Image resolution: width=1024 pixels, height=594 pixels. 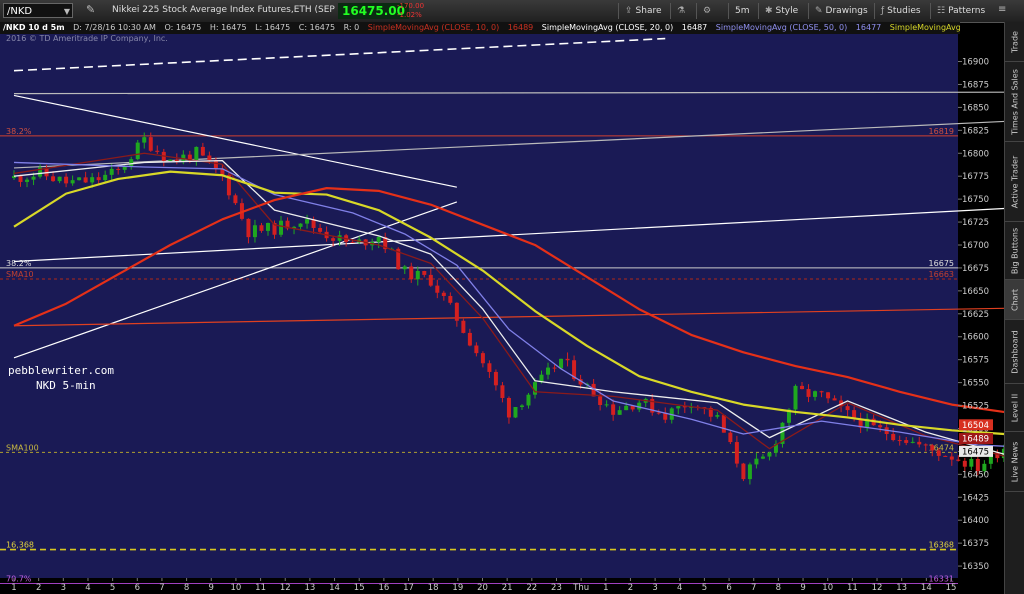 What do you see at coordinates (1014, 300) in the screenshot?
I see `sidebar-tab-chart: Chart` at bounding box center [1014, 300].